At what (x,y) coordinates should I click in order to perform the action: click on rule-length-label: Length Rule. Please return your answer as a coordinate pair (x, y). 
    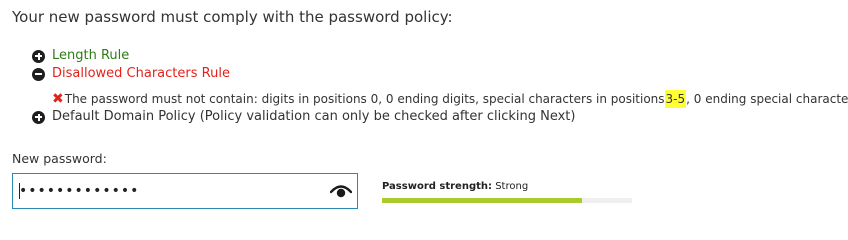
    Looking at the image, I should click on (91, 55).